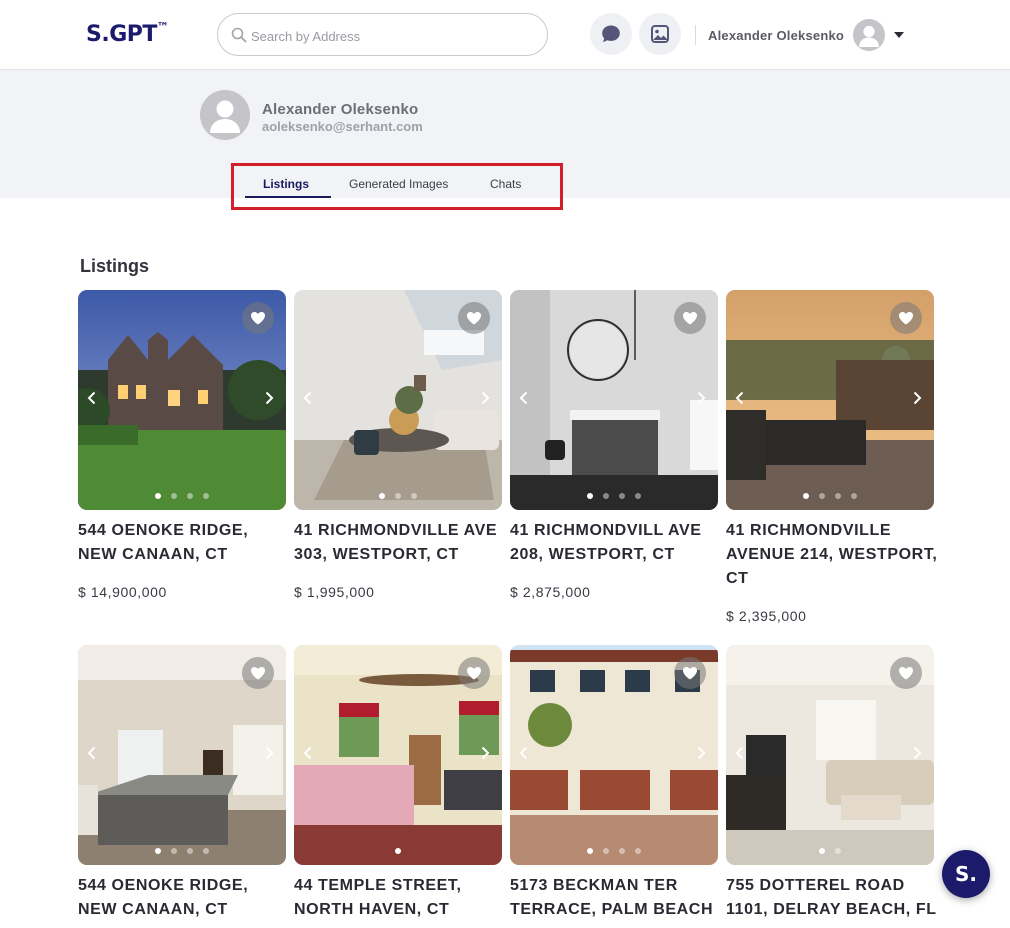  What do you see at coordinates (869, 35) in the screenshot?
I see `avatar-icon` at bounding box center [869, 35].